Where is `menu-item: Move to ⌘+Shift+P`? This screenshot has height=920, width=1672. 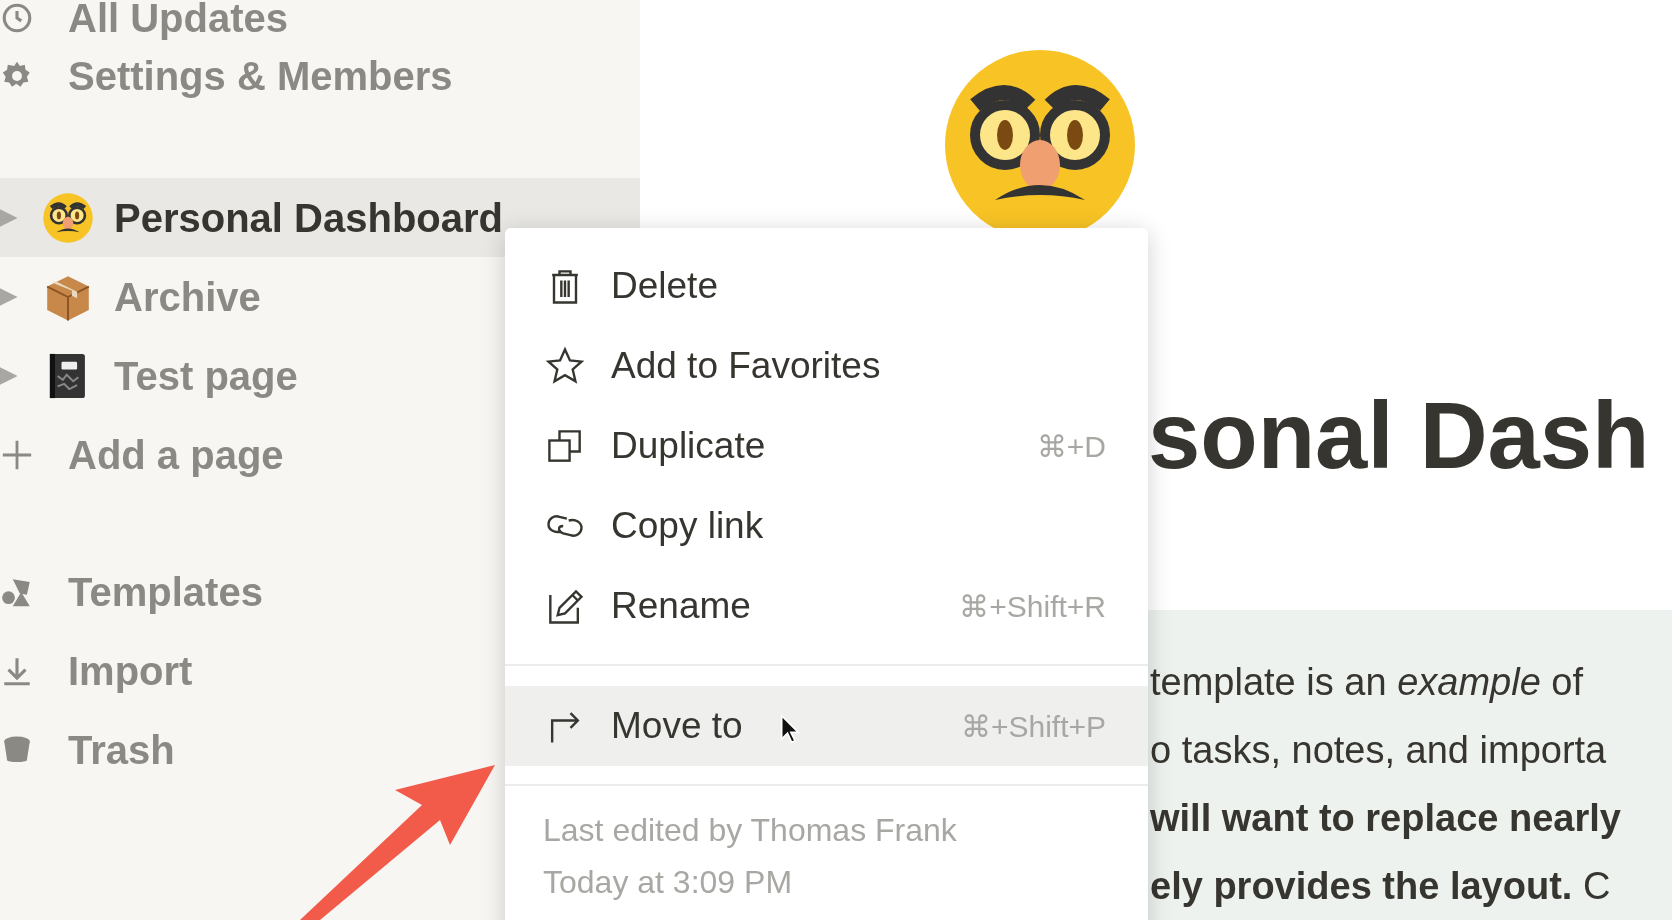
menu-item: Move to ⌘+Shift+P is located at coordinates (826, 726).